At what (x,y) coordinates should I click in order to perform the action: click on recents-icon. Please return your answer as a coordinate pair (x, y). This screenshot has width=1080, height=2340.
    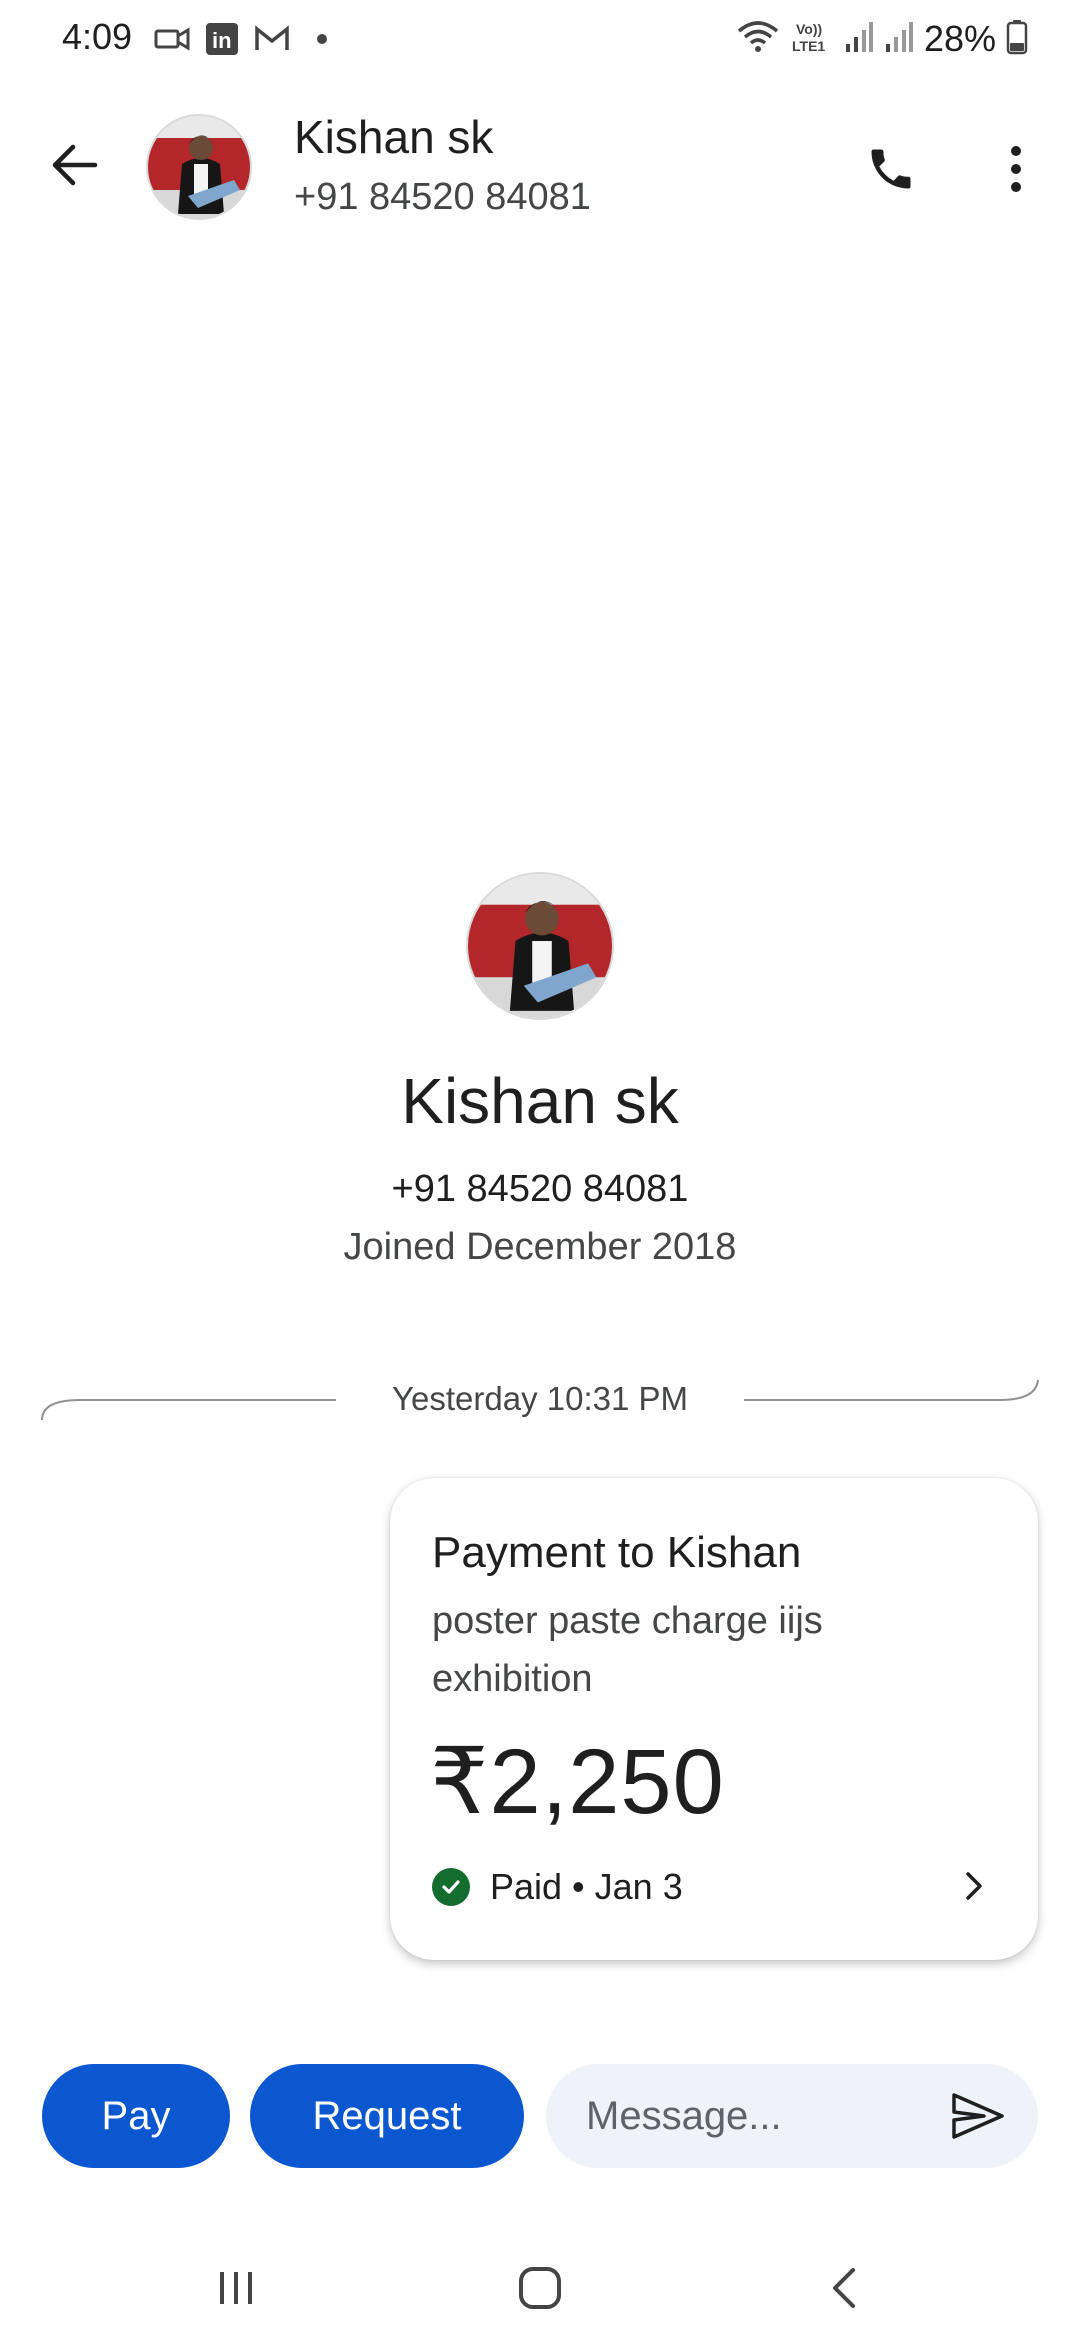
    Looking at the image, I should click on (236, 2288).